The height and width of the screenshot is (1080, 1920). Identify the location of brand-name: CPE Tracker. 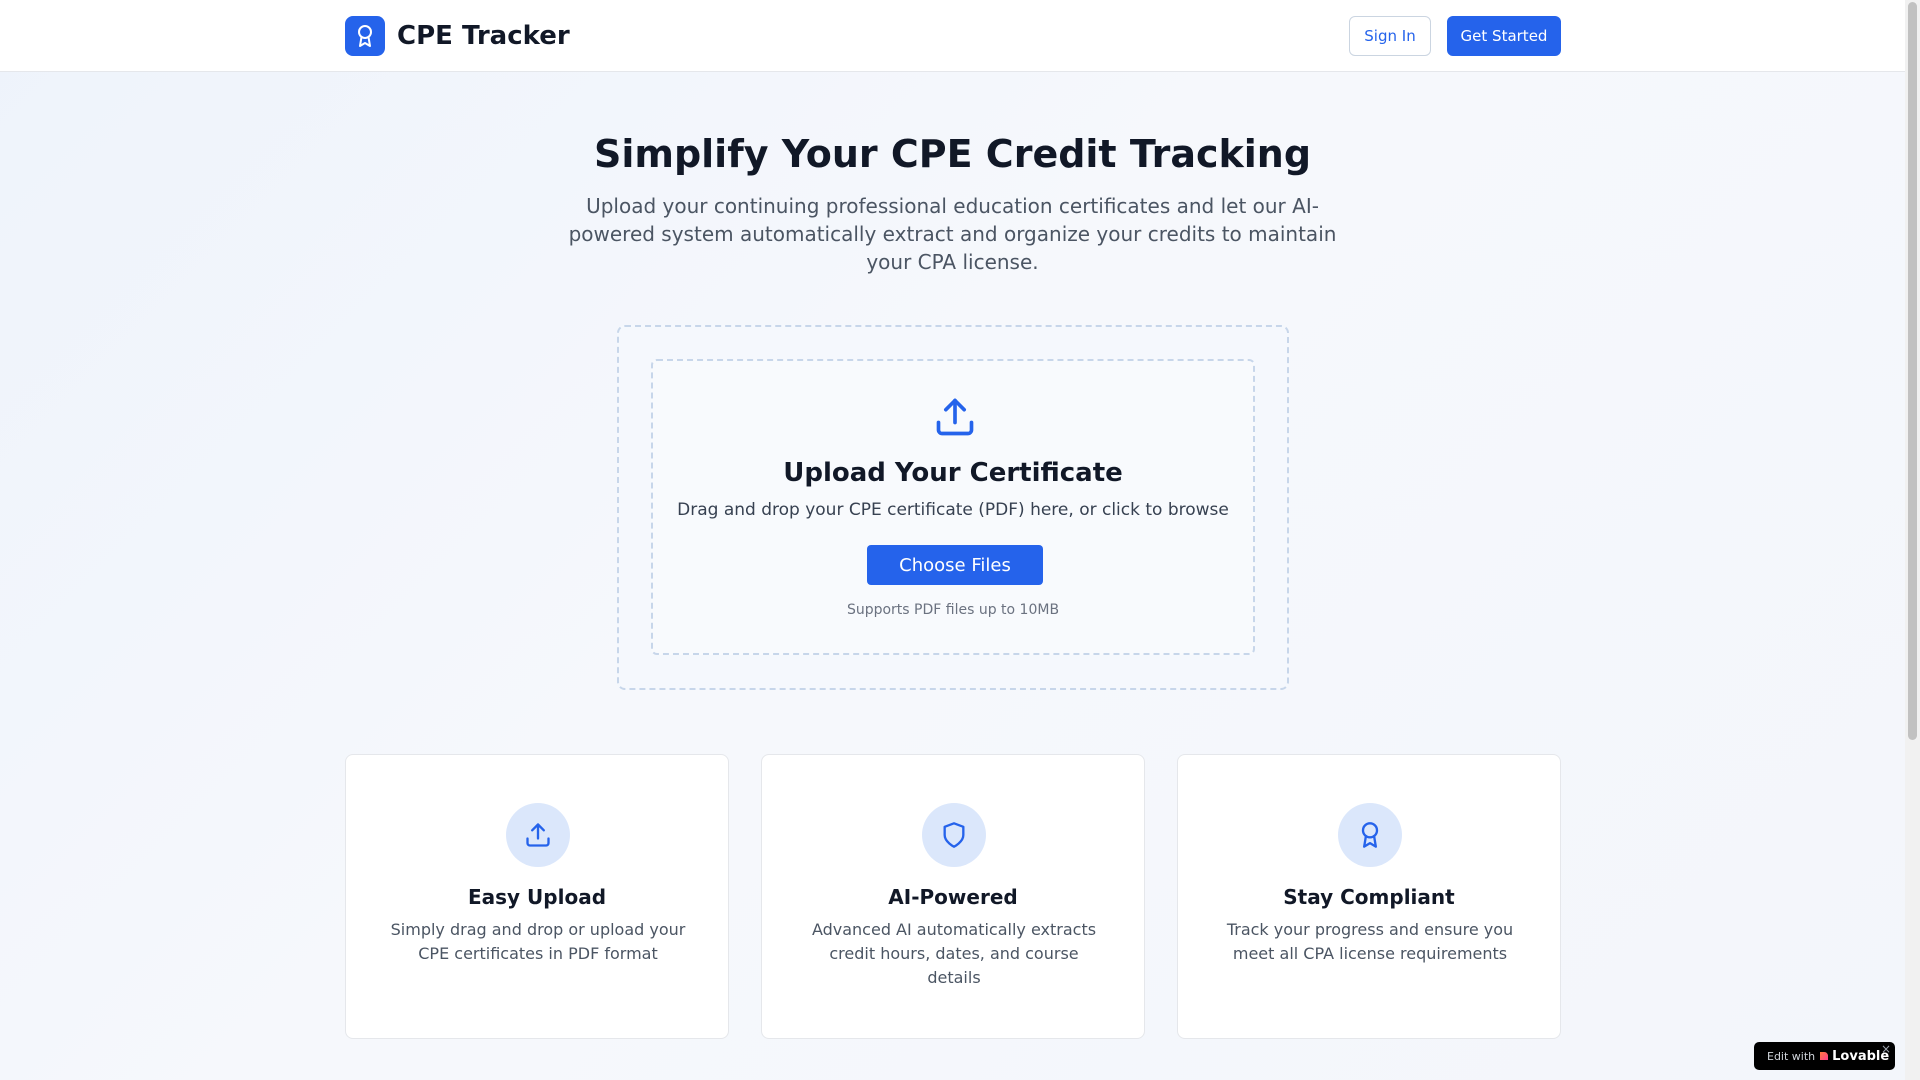
(483, 36).